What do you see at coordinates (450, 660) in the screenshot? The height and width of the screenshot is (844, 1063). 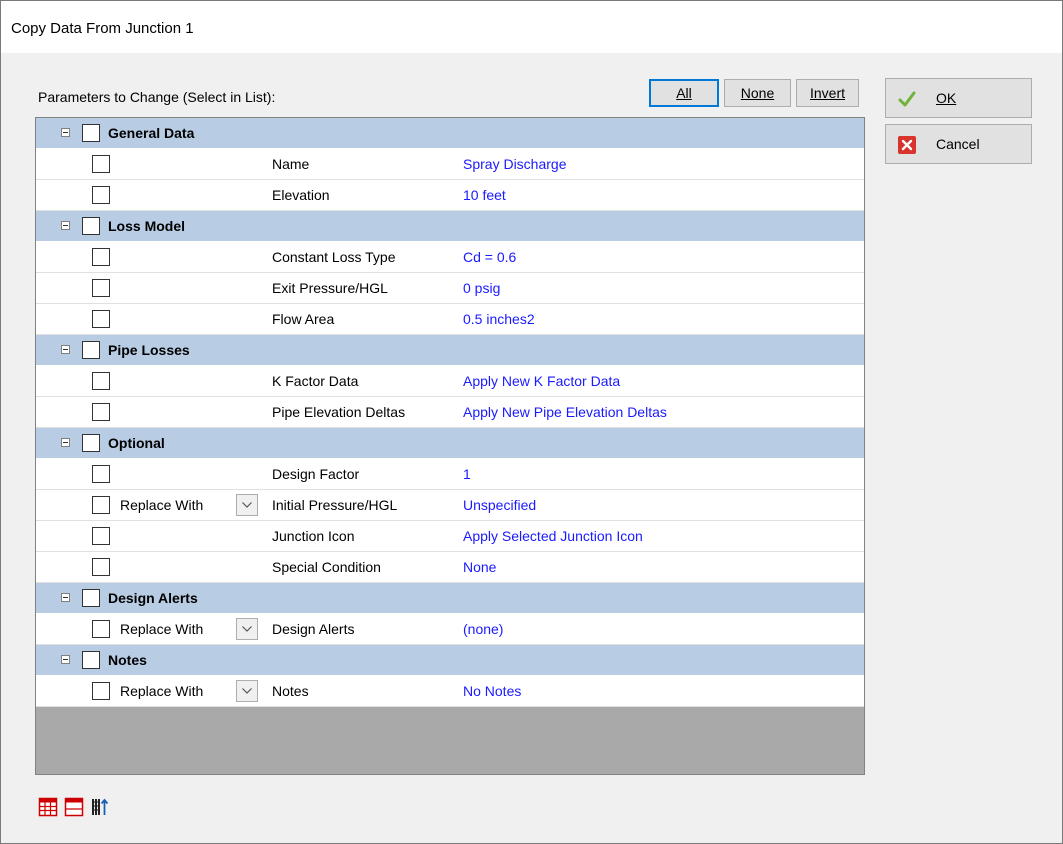 I see `group-notes: Notes` at bounding box center [450, 660].